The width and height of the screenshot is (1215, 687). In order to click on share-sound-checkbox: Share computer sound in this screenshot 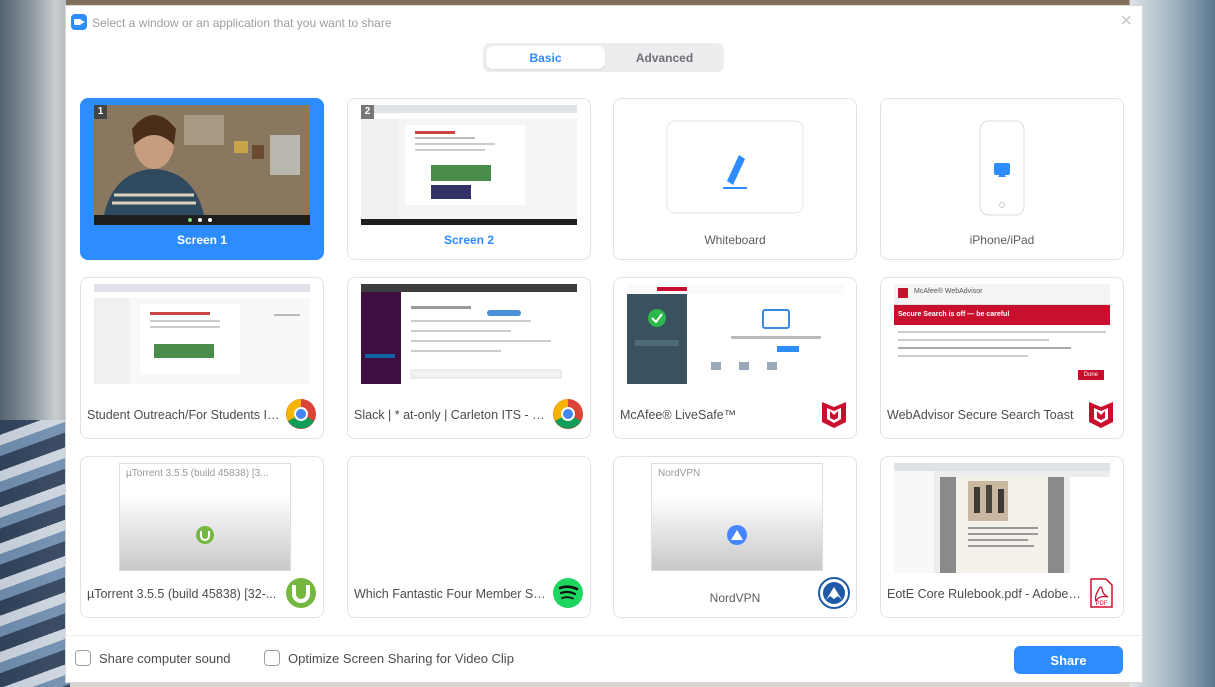, I will do `click(153, 658)`.